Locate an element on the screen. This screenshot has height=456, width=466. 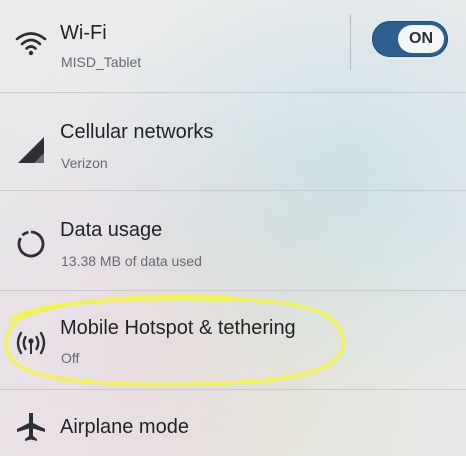
airplane-title: Airplane mode is located at coordinates (124, 427).